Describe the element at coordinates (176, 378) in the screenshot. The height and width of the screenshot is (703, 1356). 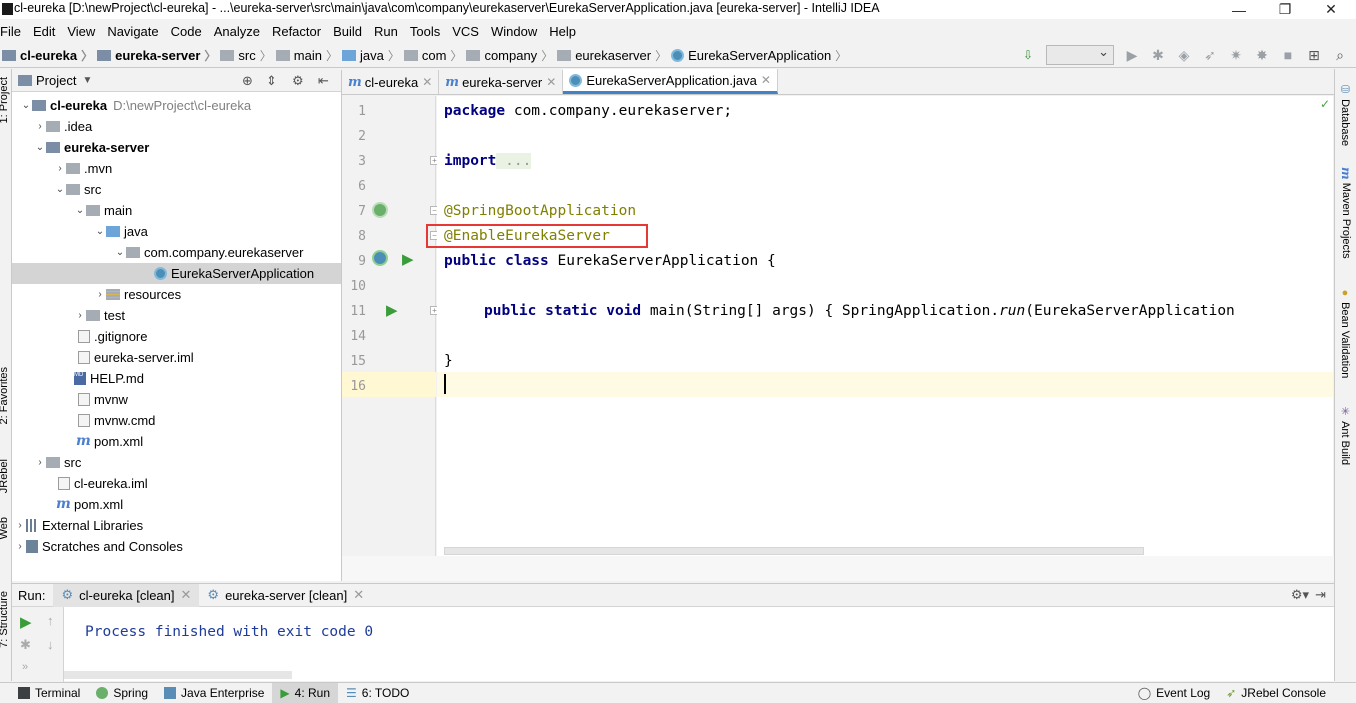
I see `tree-item-help-md: MD HELP.md` at that location.